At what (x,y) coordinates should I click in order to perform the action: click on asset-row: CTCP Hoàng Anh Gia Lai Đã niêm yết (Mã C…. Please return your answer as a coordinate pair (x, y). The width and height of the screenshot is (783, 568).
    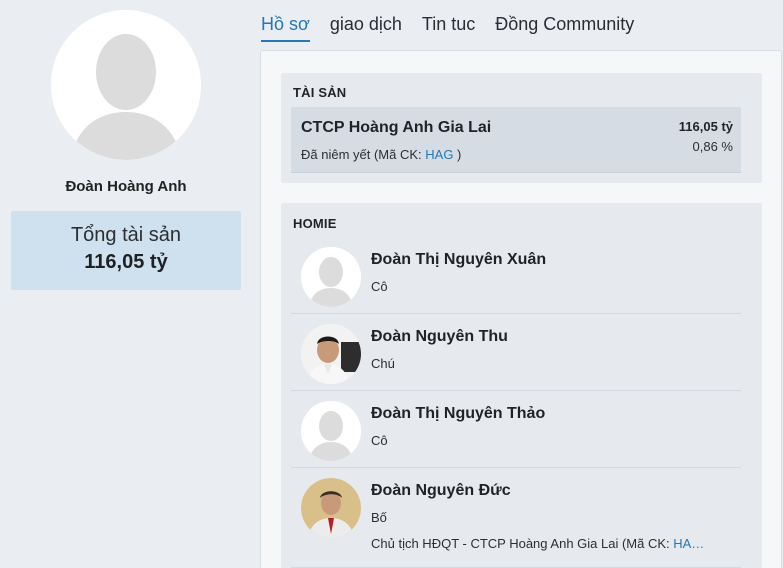
    Looking at the image, I should click on (516, 140).